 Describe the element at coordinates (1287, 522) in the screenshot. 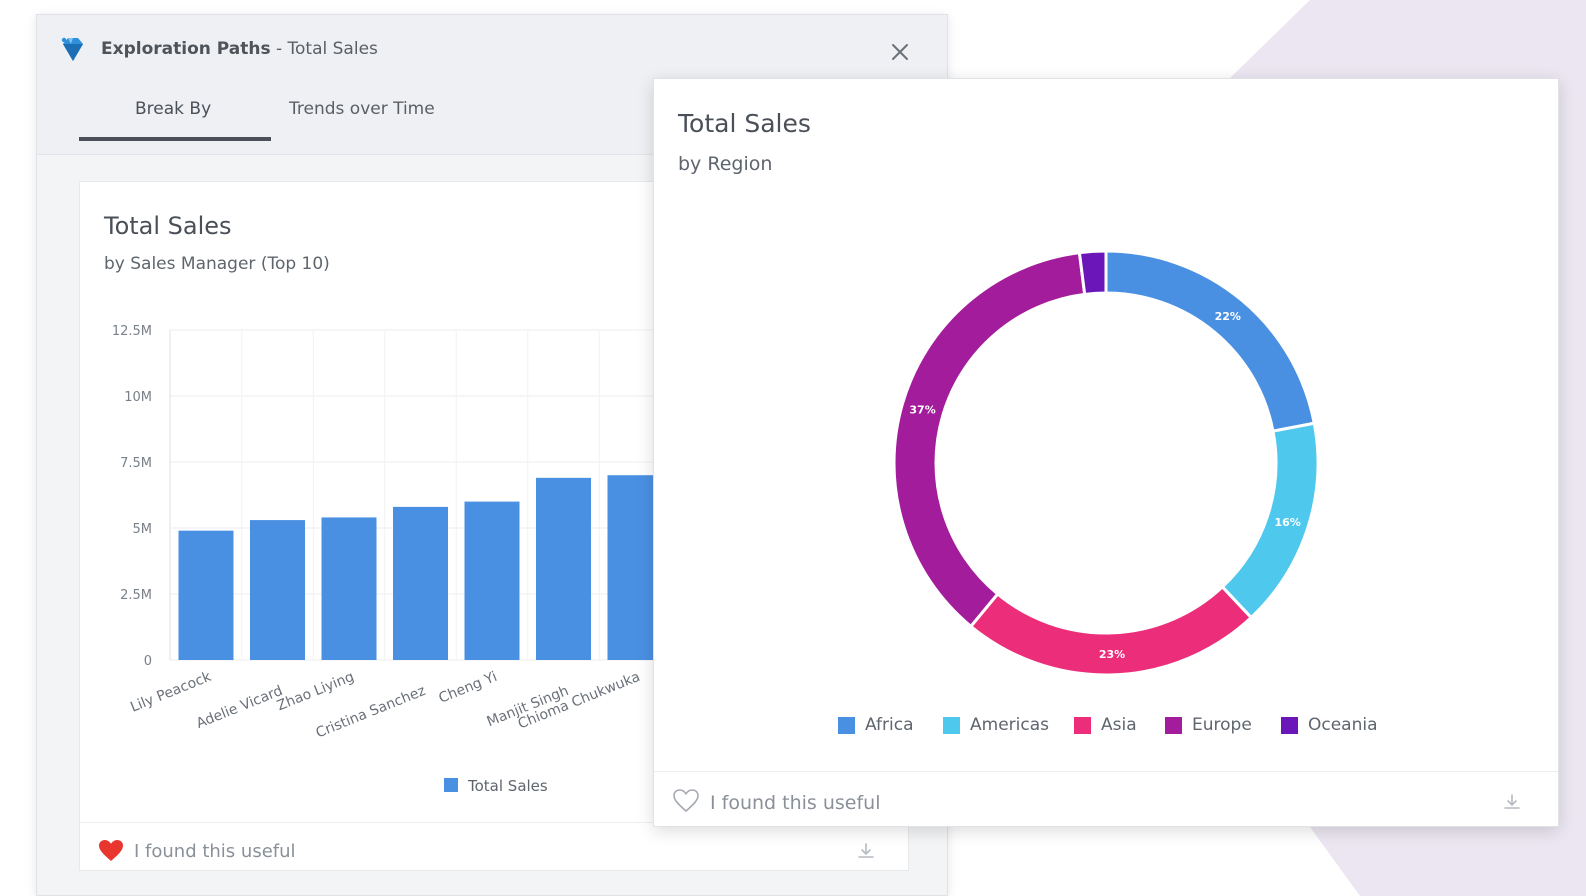

I see `slice-label: 16%` at that location.